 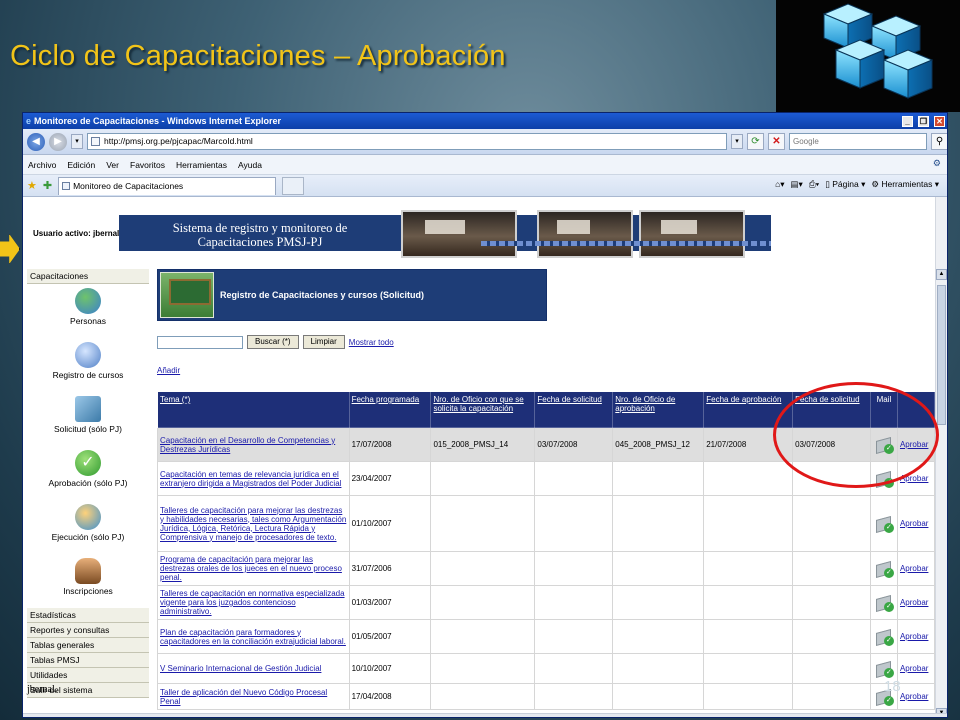 I want to click on filter-input, so click(x=200, y=342).